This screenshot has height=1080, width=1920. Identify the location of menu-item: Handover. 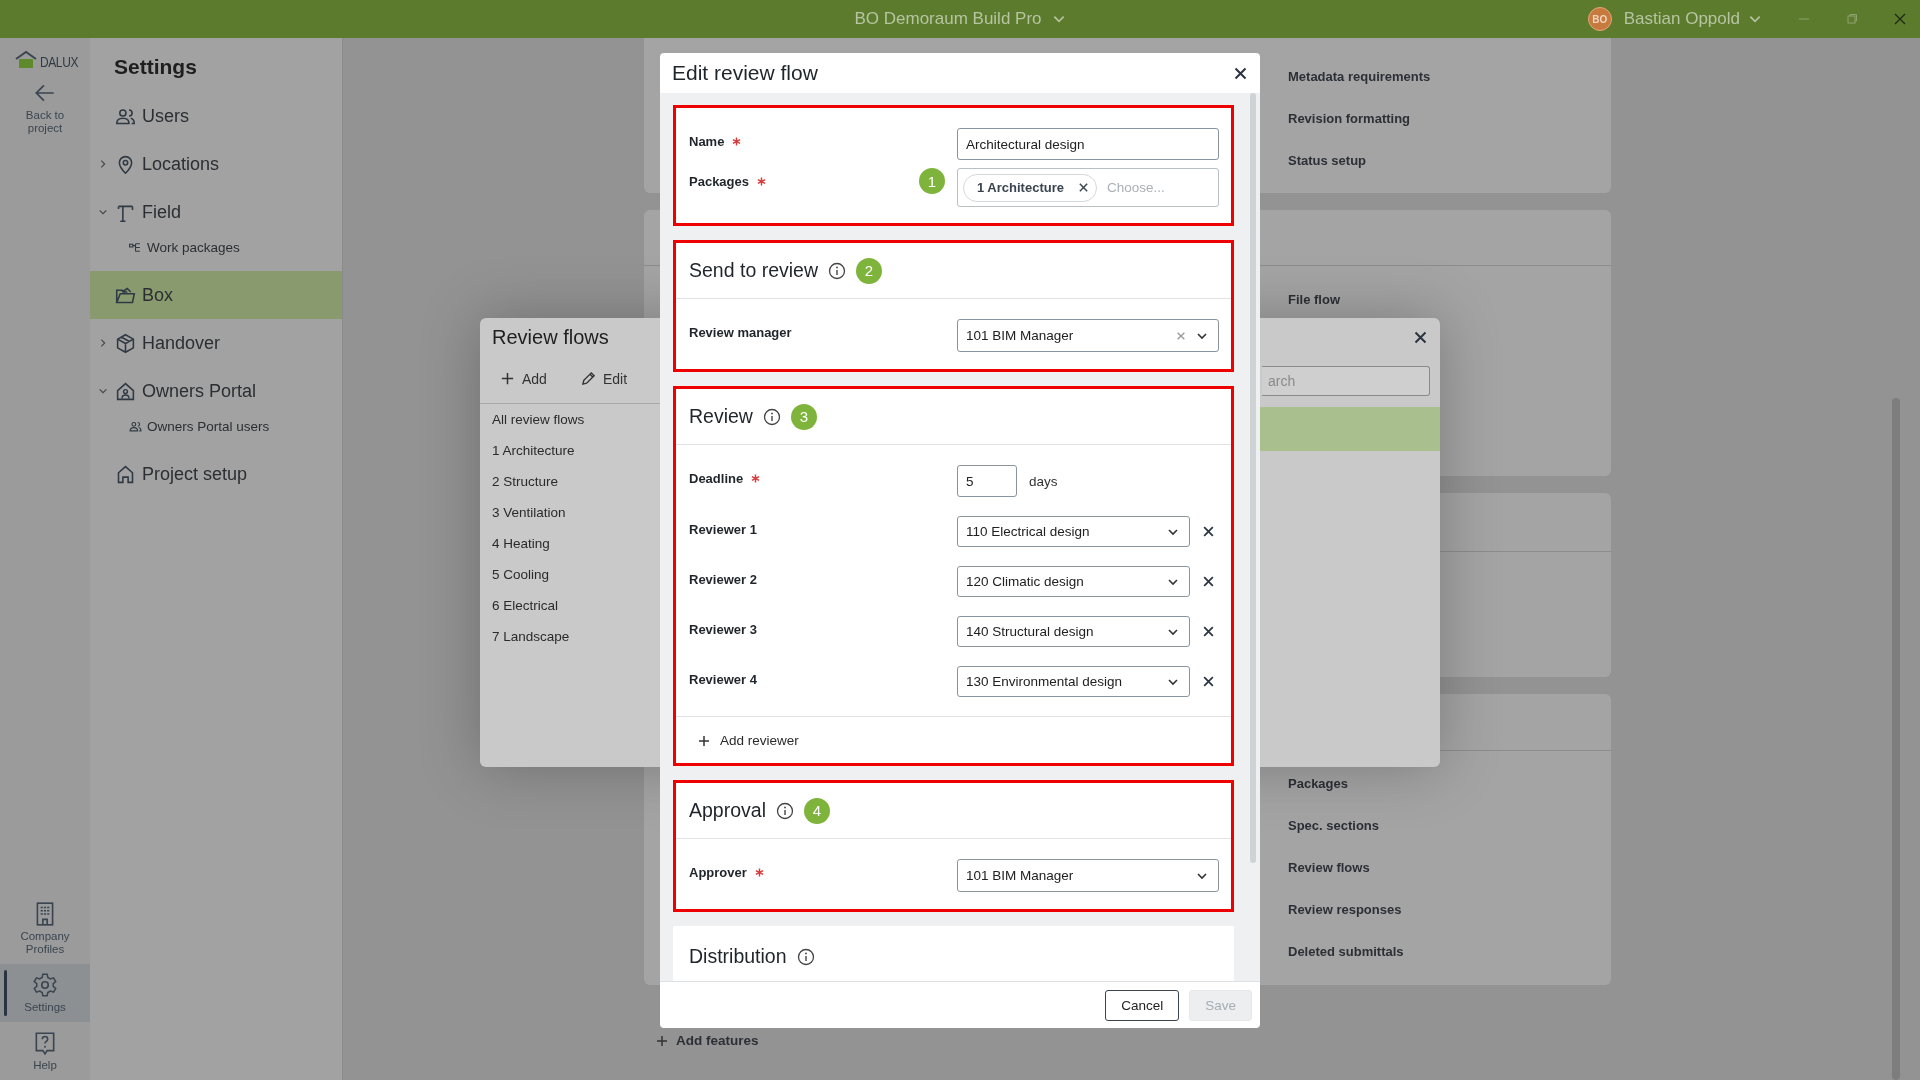
(216, 343).